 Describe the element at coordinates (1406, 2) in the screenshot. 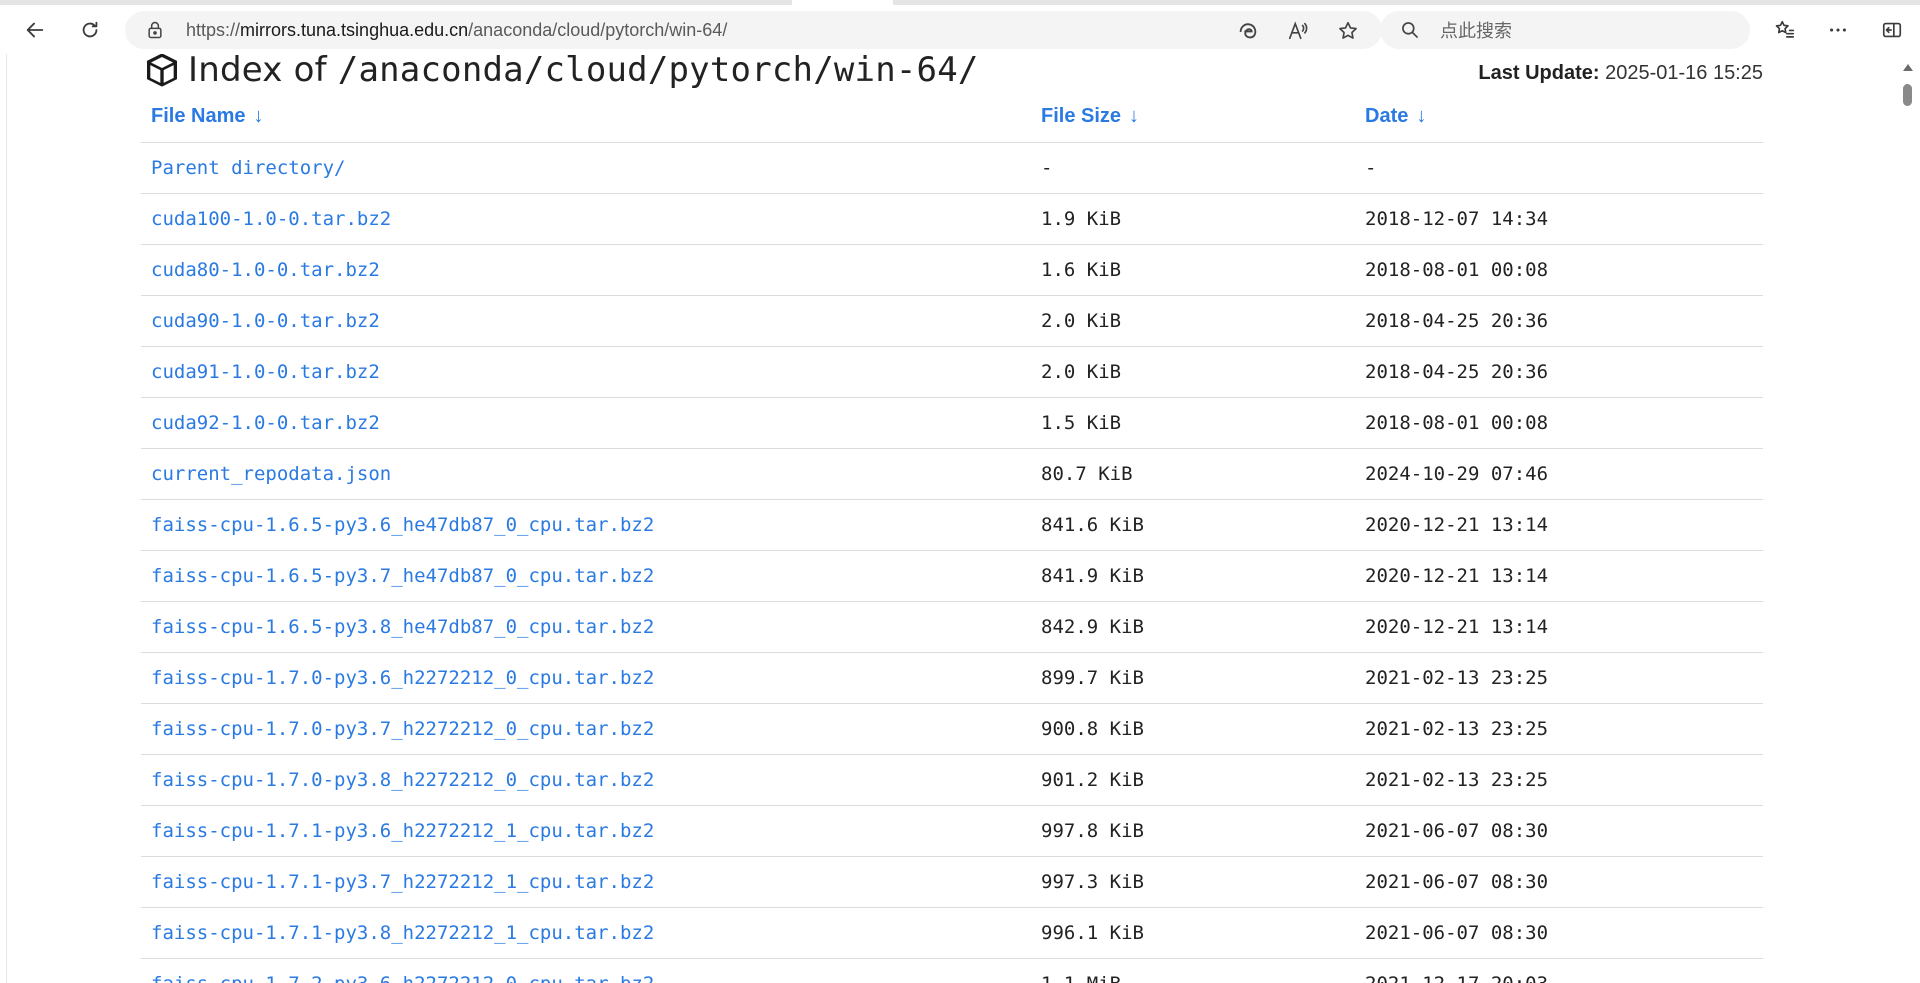

I see `tab-strip-background-right` at that location.